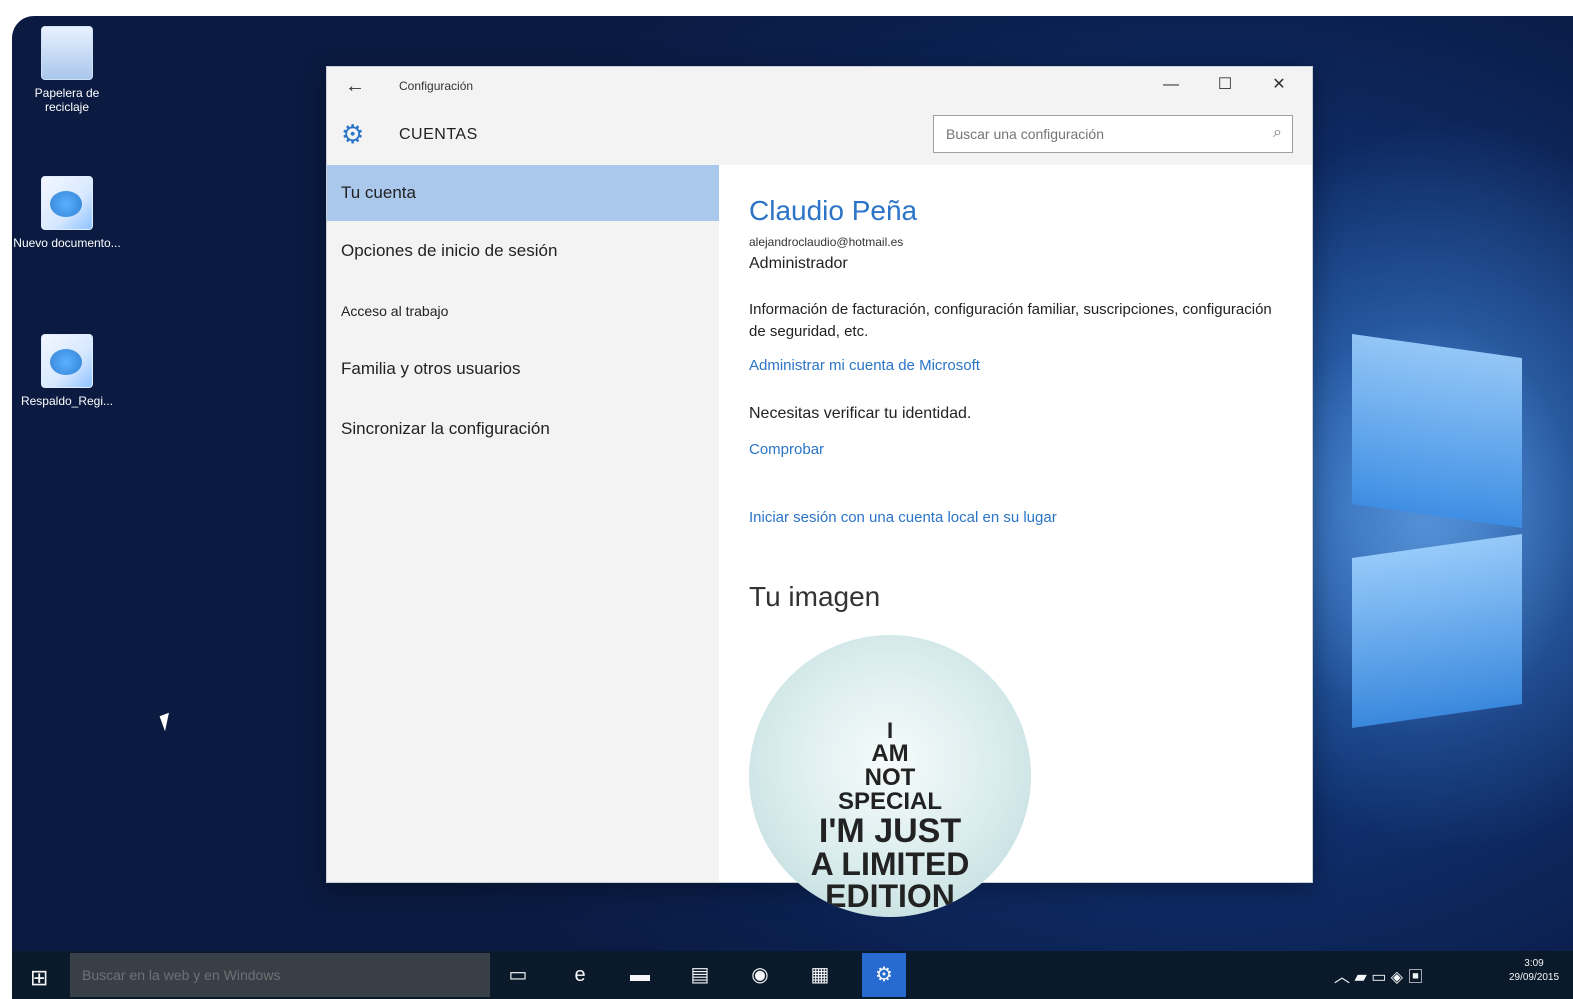 Image resolution: width=1573 pixels, height=999 pixels. What do you see at coordinates (890, 831) in the screenshot?
I see `avatar-text-line: I'M JUST` at bounding box center [890, 831].